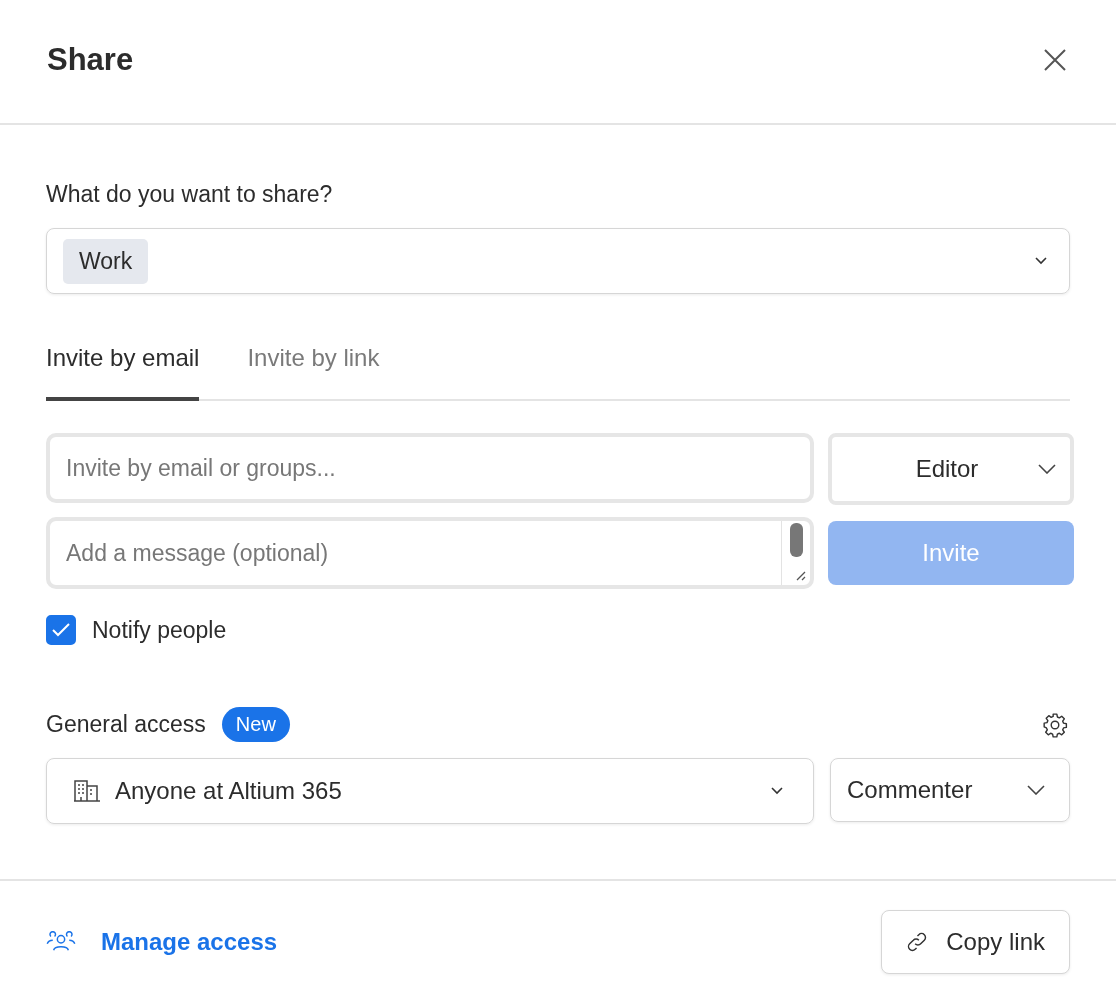 The height and width of the screenshot is (1002, 1116). What do you see at coordinates (159, 630) in the screenshot?
I see `notify-label: Notify people` at bounding box center [159, 630].